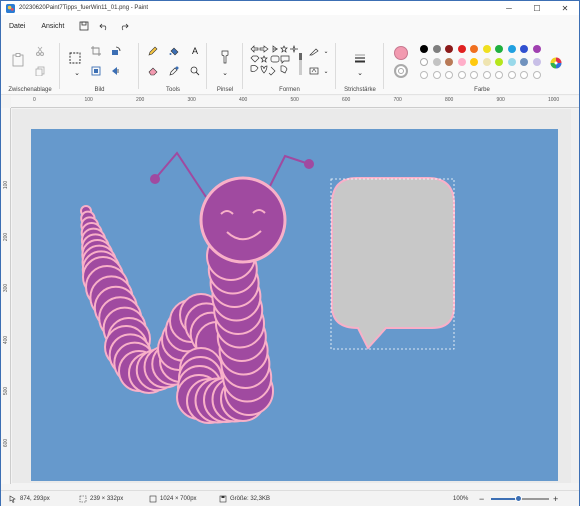 The image size is (580, 506). What do you see at coordinates (96, 71) in the screenshot?
I see `resize-icon` at bounding box center [96, 71].